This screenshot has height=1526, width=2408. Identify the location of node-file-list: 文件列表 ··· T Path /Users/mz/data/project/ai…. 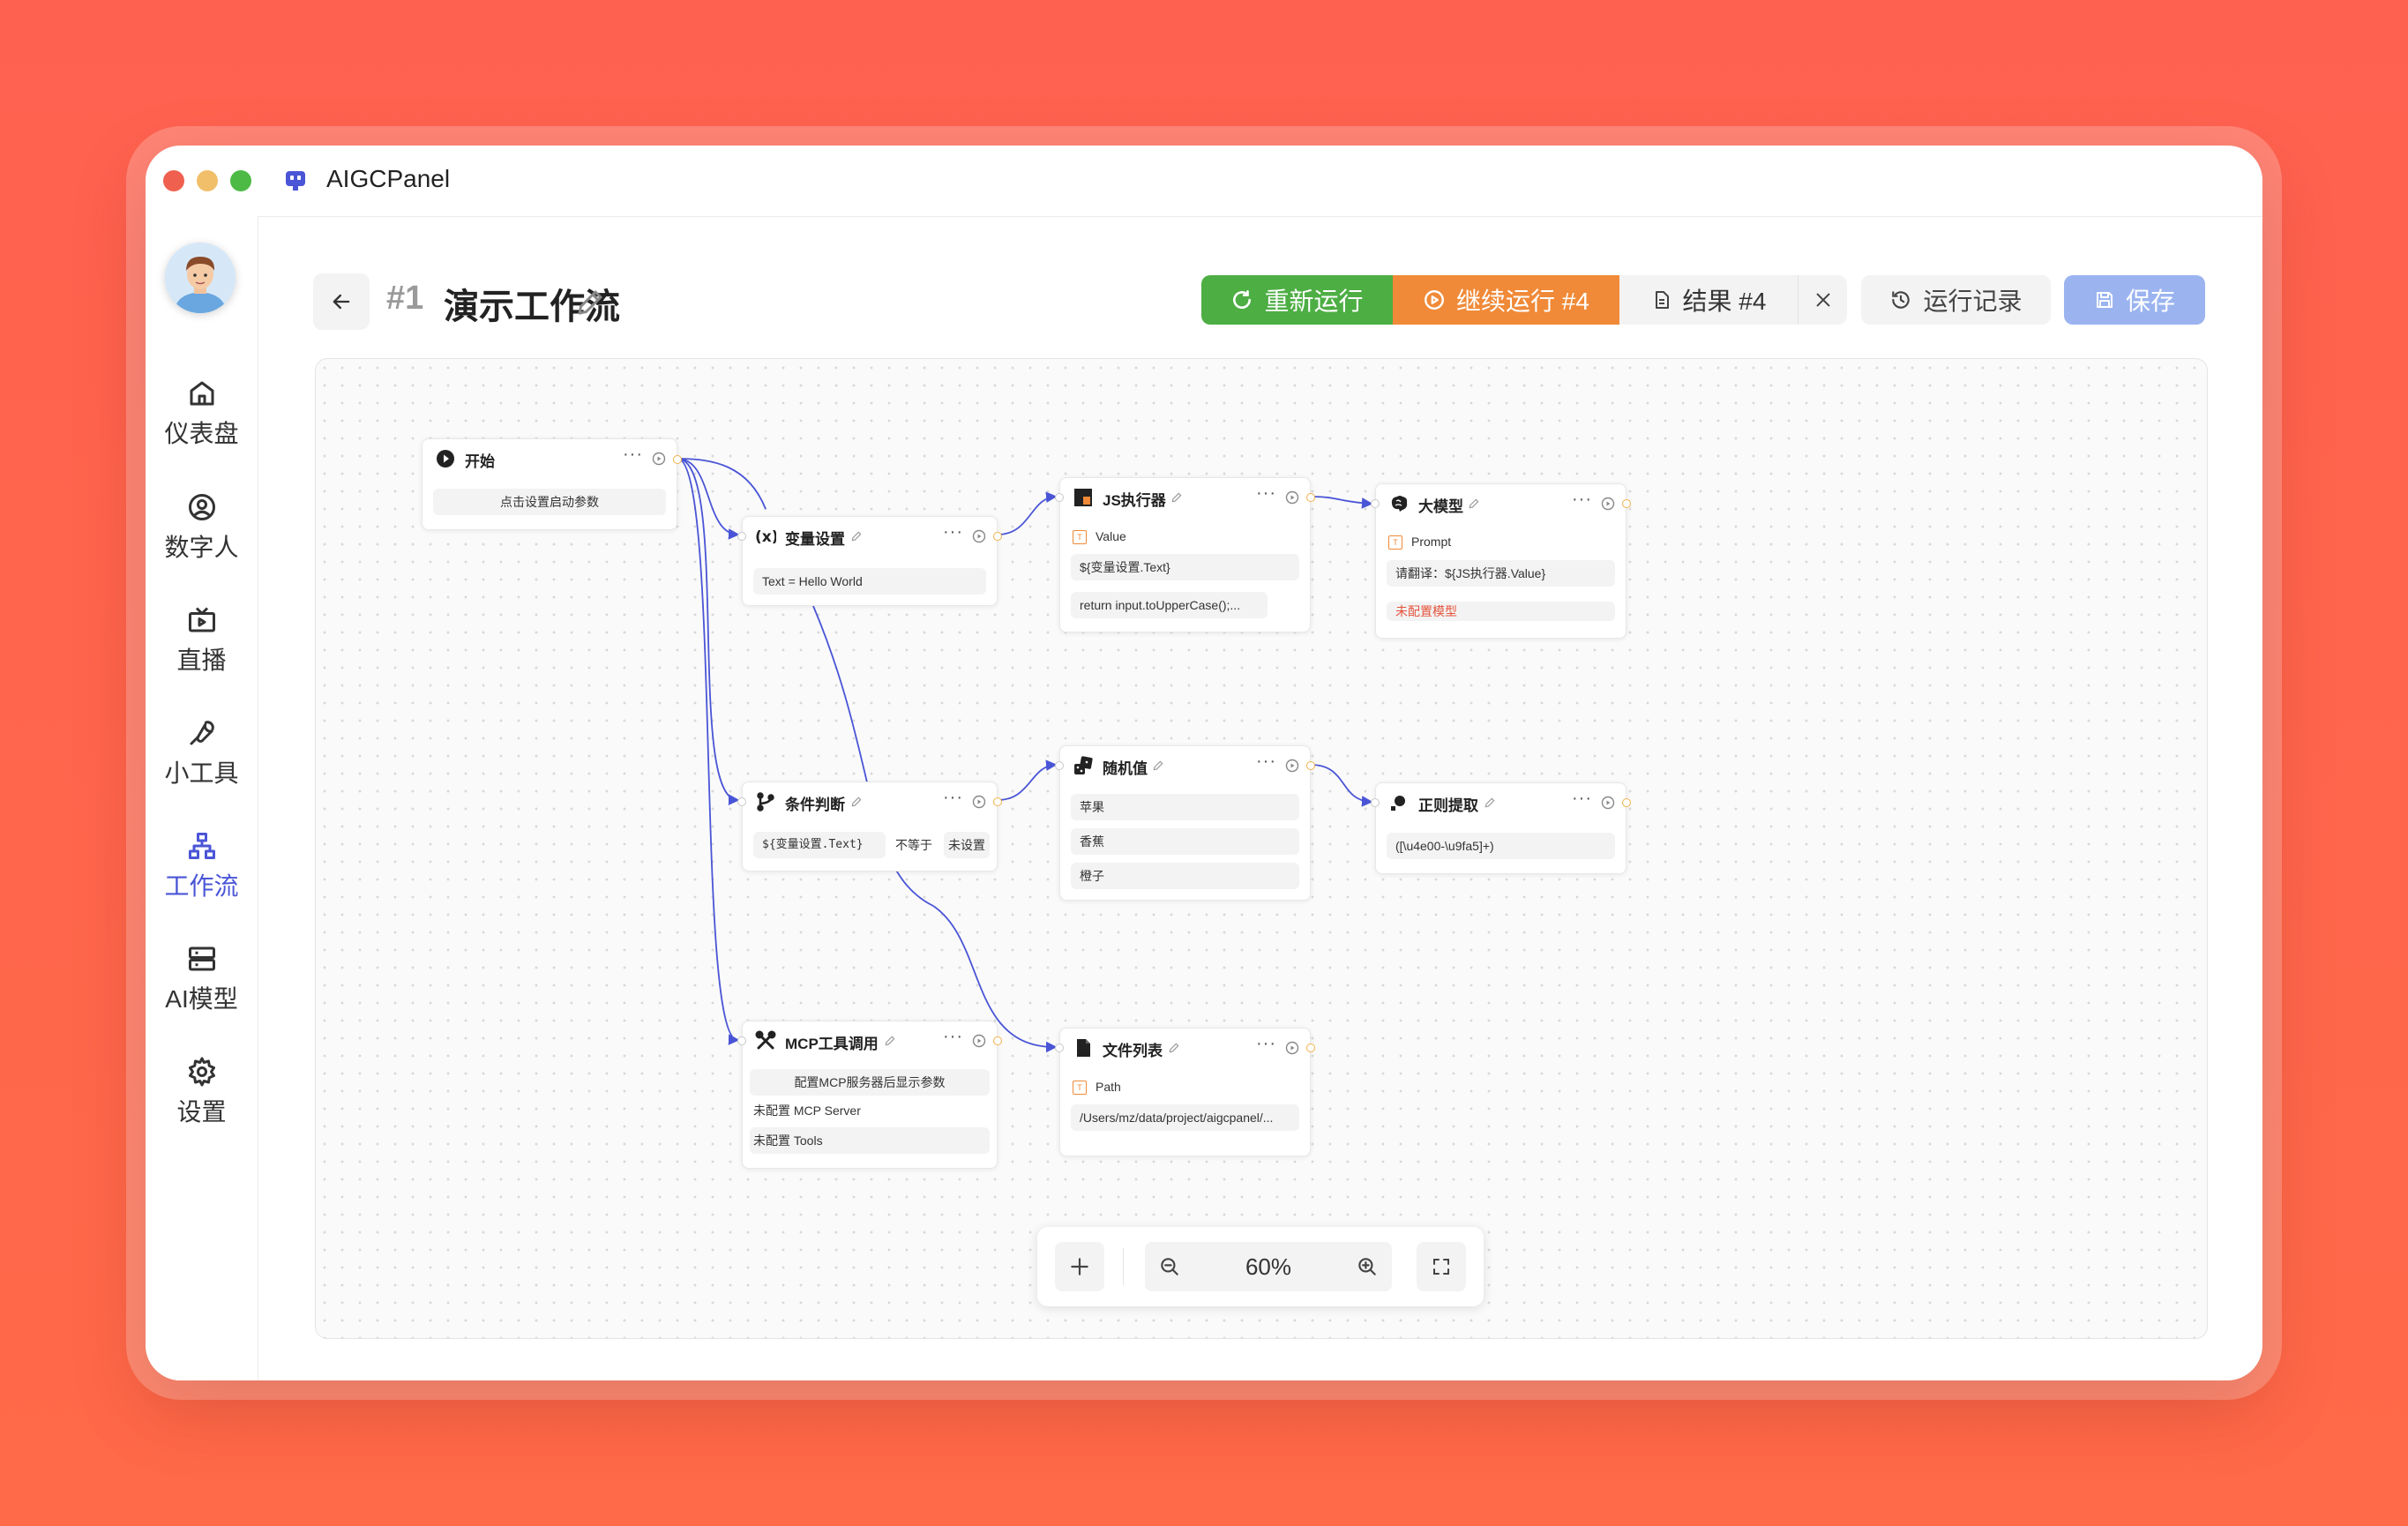
(1185, 1092).